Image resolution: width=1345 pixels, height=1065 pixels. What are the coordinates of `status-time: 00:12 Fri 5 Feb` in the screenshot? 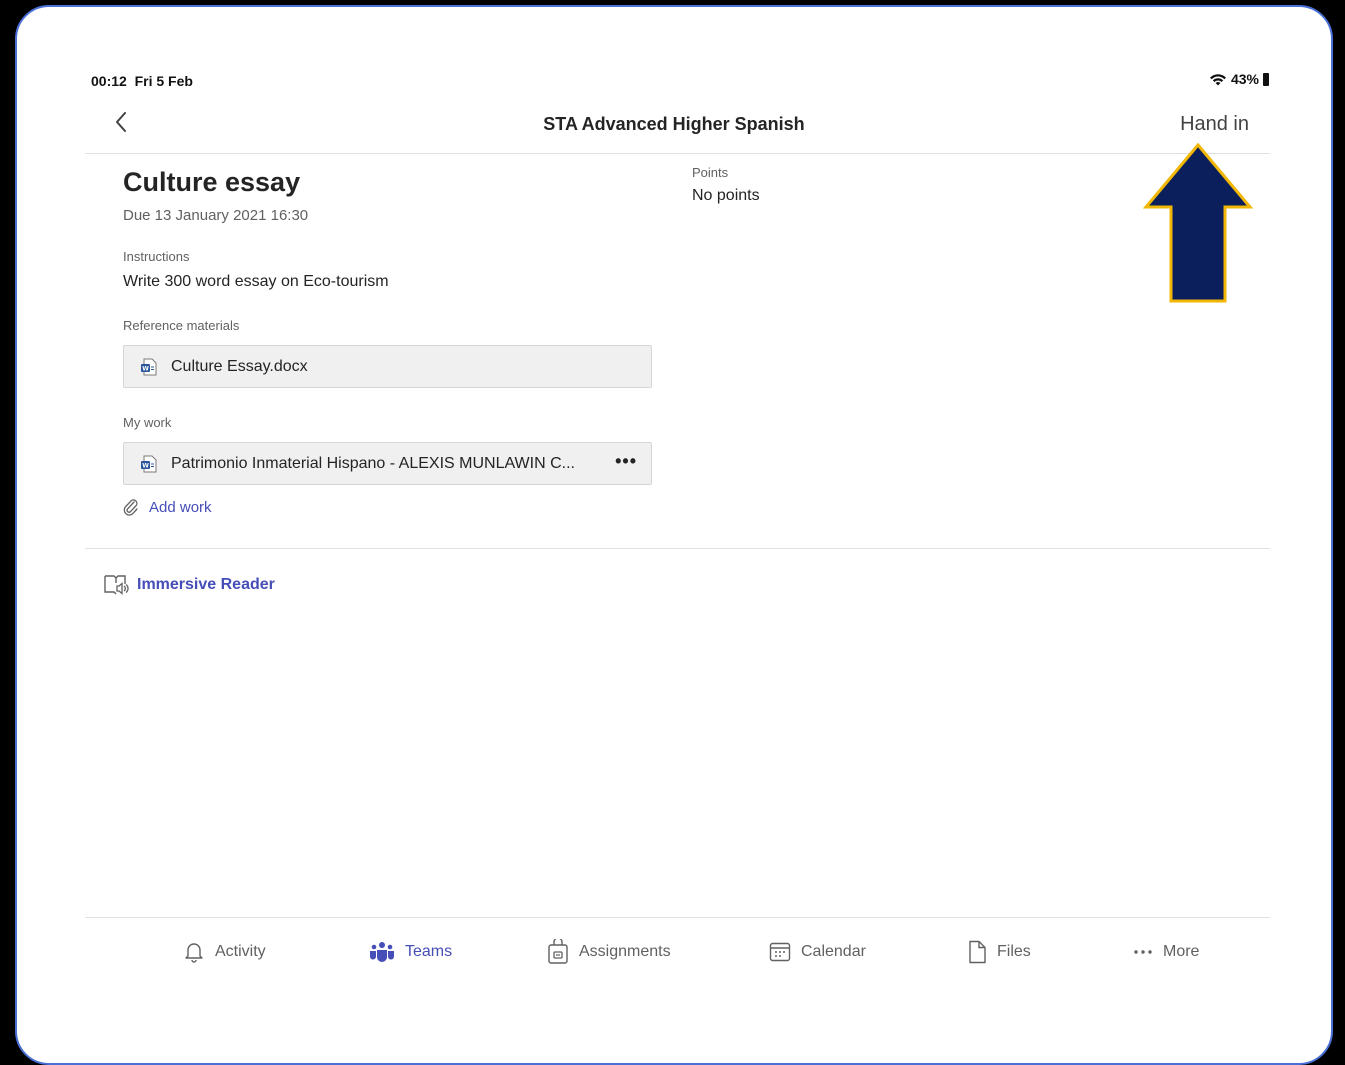 It's located at (142, 81).